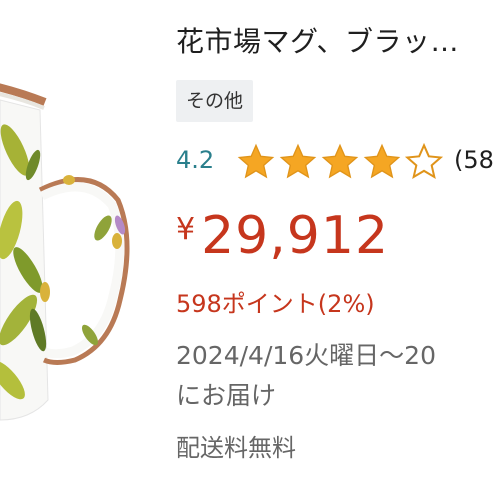  What do you see at coordinates (424, 161) in the screenshot?
I see `star-empty-icon` at bounding box center [424, 161].